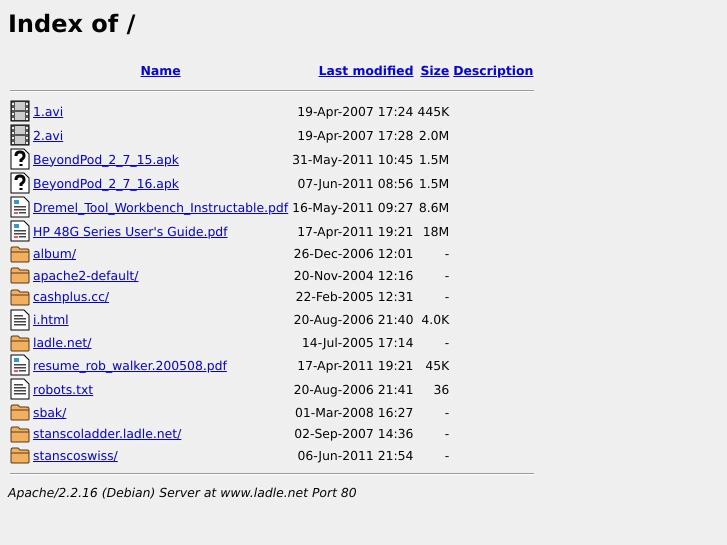 This screenshot has height=545, width=727. I want to click on page-title: Index of /, so click(72, 24).